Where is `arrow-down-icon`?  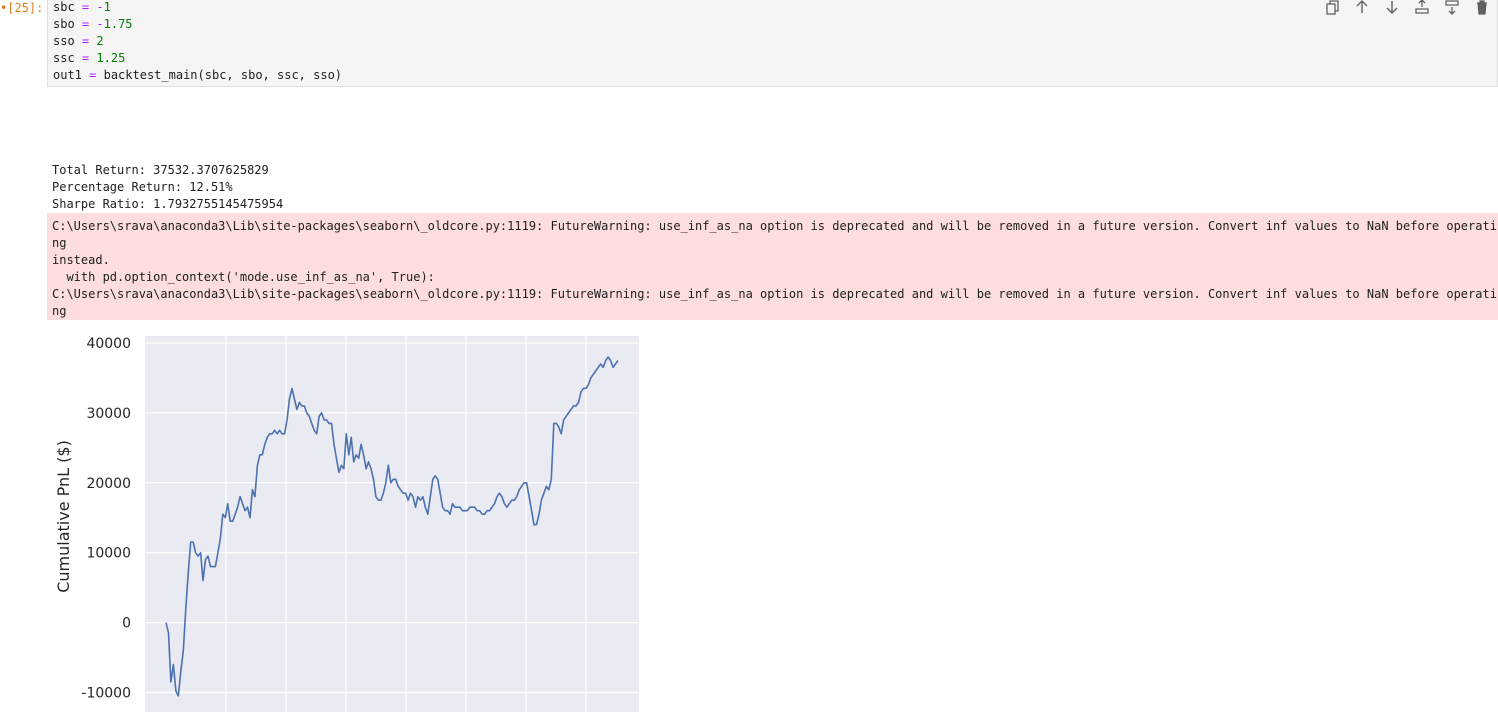
arrow-down-icon is located at coordinates (1391, 7).